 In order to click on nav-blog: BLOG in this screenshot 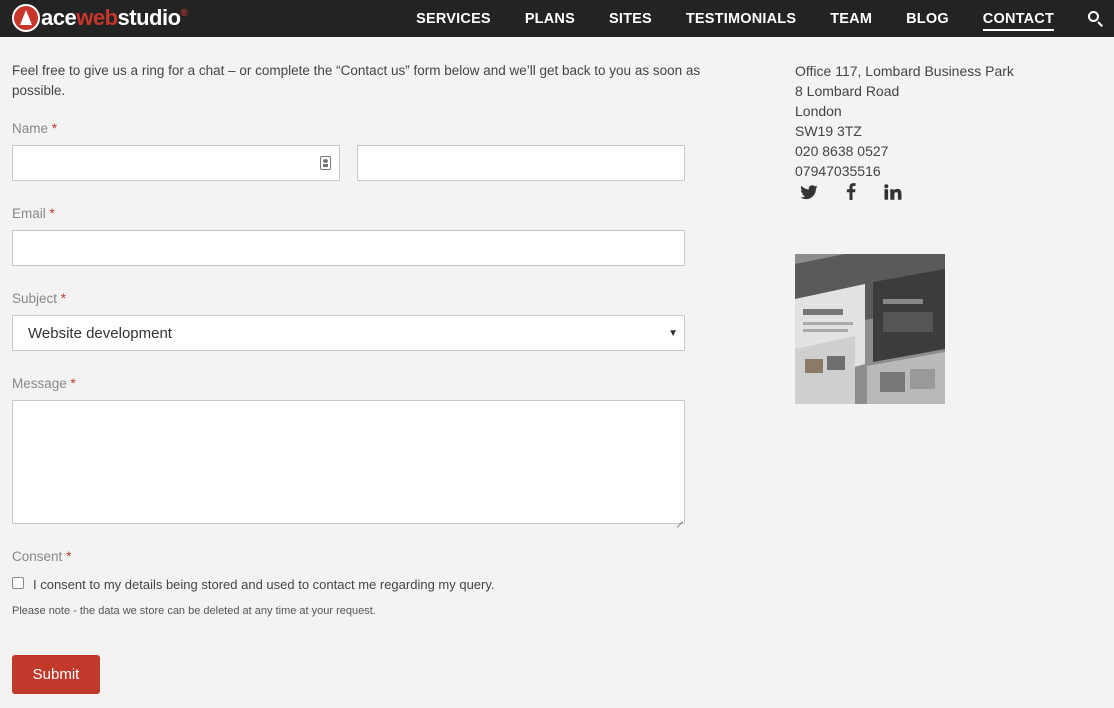, I will do `click(927, 19)`.